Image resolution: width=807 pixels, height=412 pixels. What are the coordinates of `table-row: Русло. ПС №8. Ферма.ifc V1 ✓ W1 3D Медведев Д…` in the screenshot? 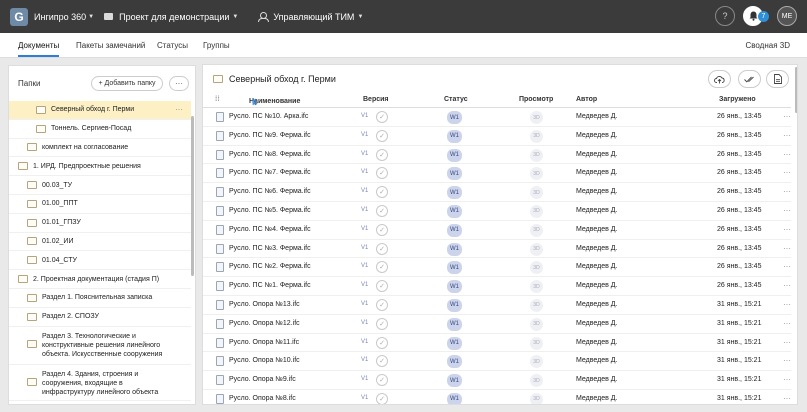 It's located at (497, 155).